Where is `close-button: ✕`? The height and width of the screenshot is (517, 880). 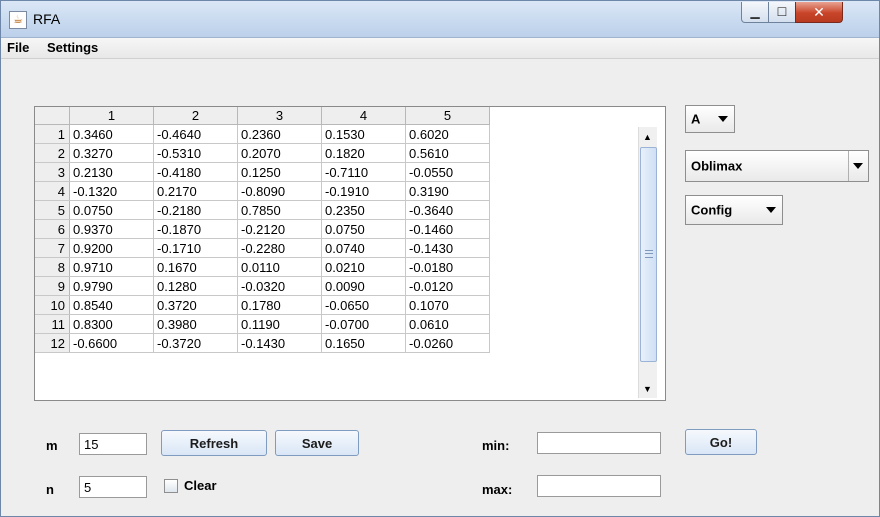
close-button: ✕ is located at coordinates (819, 12).